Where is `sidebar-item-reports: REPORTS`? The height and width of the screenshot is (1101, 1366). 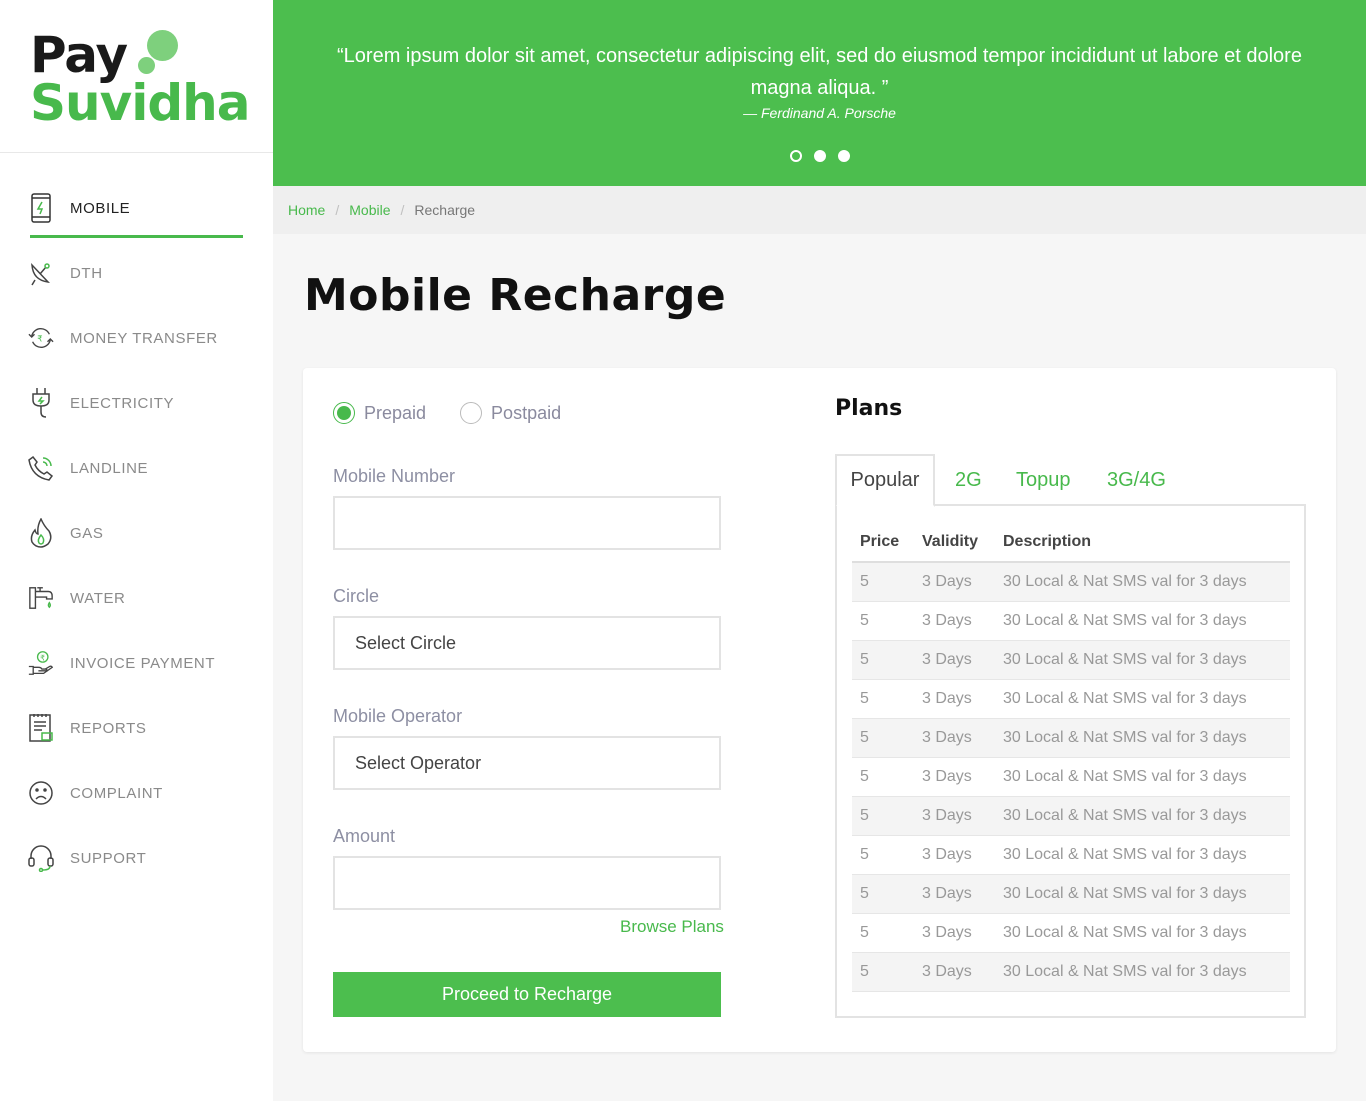
sidebar-item-reports: REPORTS is located at coordinates (135, 728).